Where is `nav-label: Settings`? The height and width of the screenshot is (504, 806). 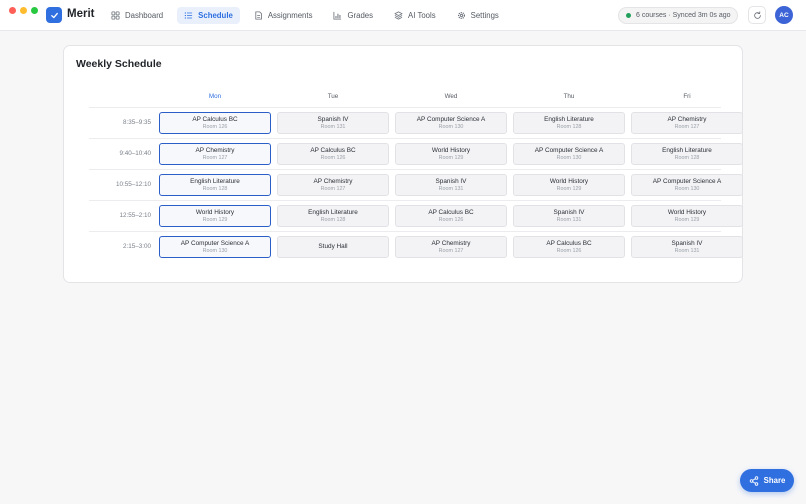
nav-label: Settings is located at coordinates (484, 15).